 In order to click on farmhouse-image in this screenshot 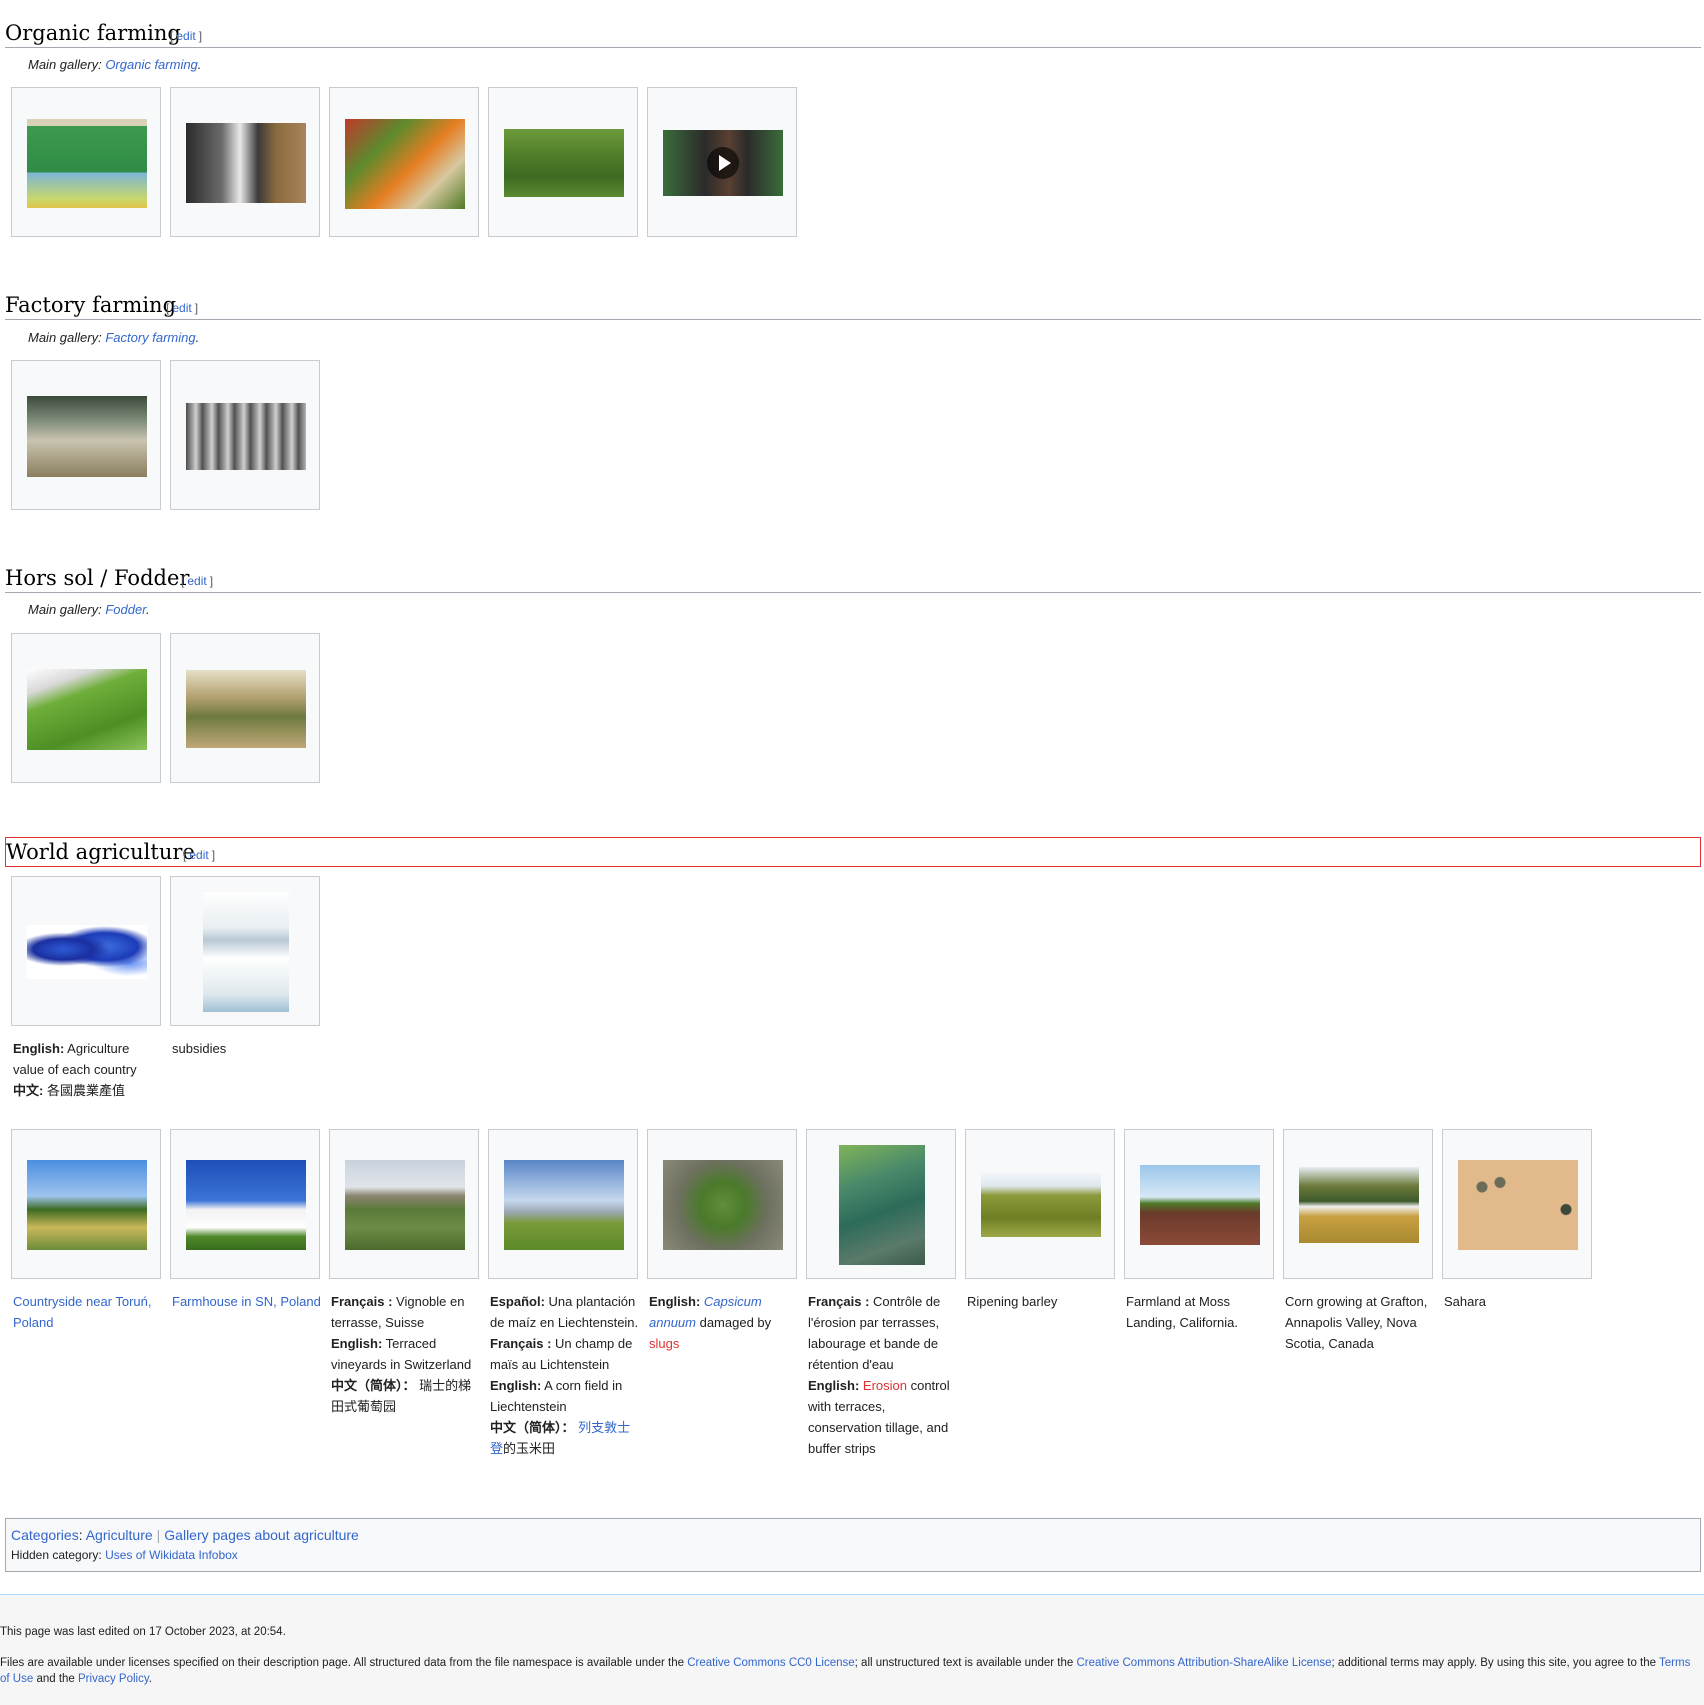, I will do `click(246, 1205)`.